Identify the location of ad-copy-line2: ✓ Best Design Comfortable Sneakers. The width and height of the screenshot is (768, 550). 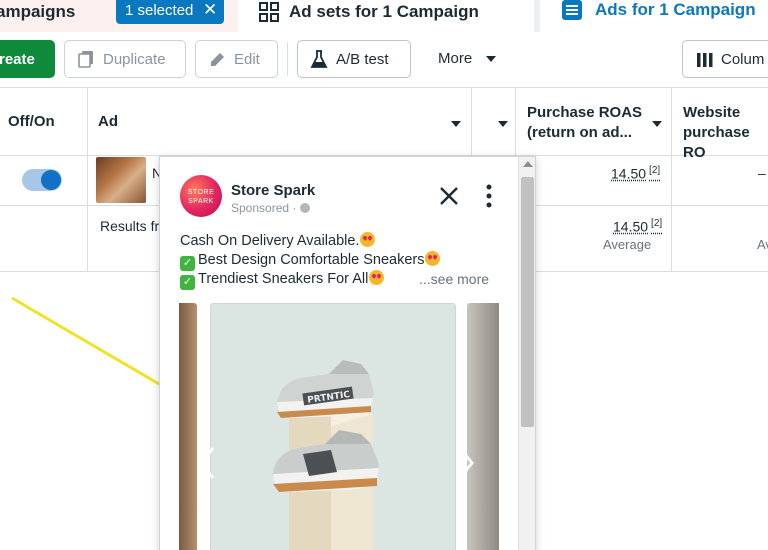
(310, 261).